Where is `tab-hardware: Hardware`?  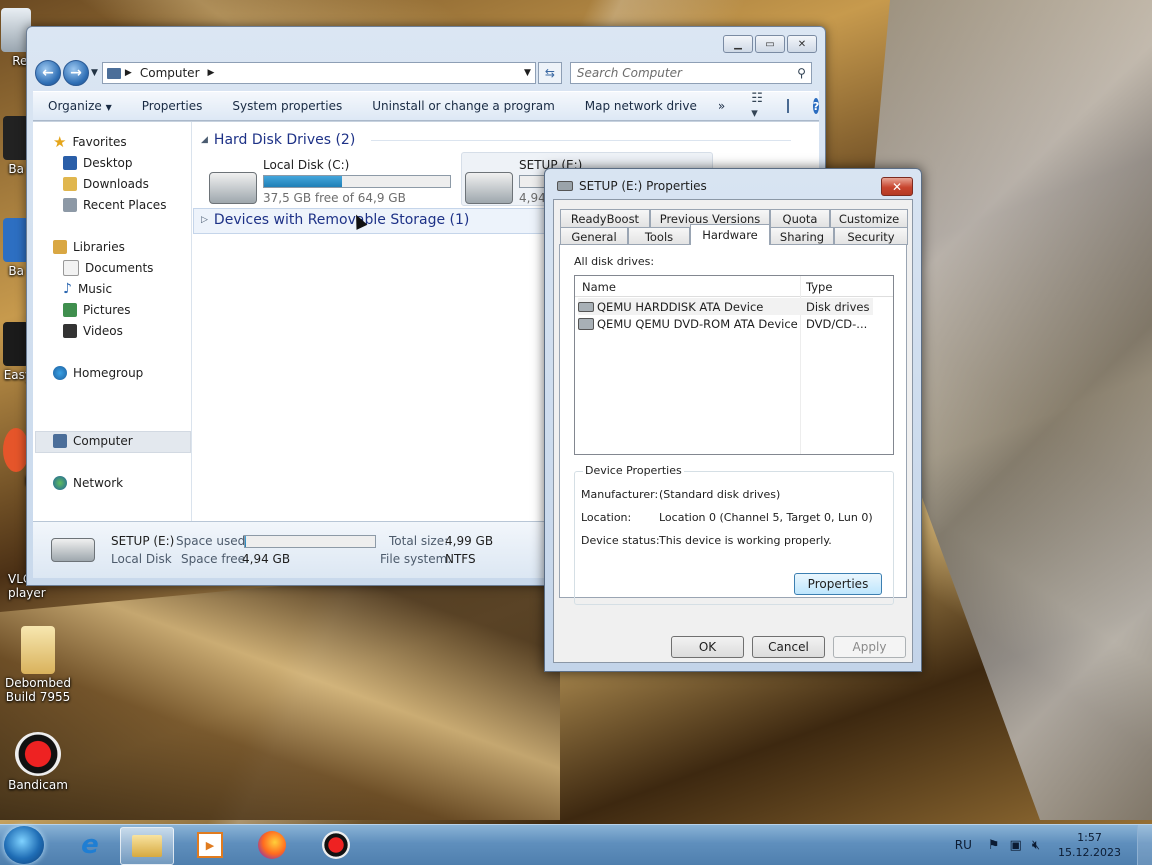 tab-hardware: Hardware is located at coordinates (730, 234).